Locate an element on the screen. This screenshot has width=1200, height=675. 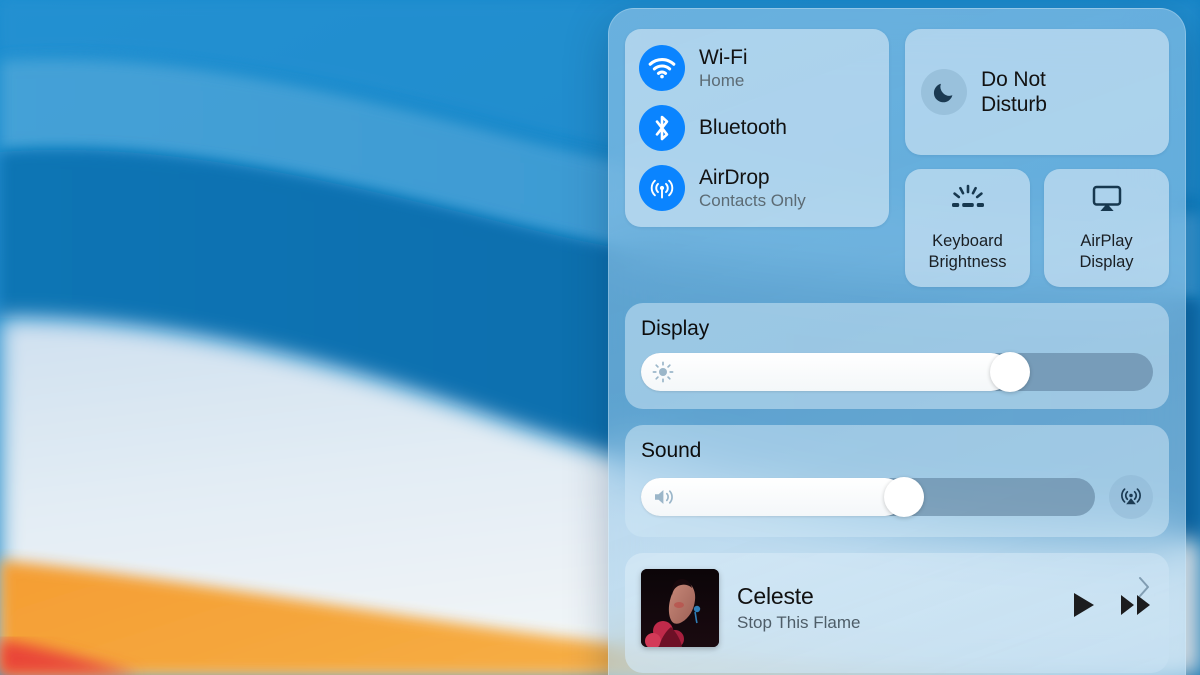
now-playing-row: Celeste Stop This Flame is located at coordinates (897, 608).